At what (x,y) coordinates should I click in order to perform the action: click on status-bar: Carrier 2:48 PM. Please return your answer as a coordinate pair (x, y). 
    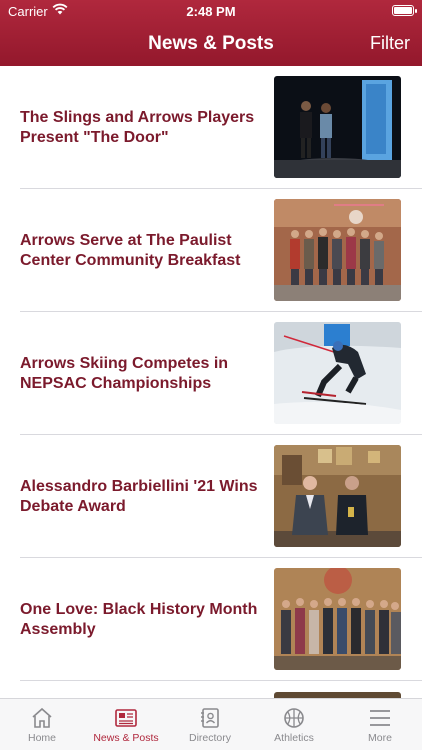
    Looking at the image, I should click on (211, 11).